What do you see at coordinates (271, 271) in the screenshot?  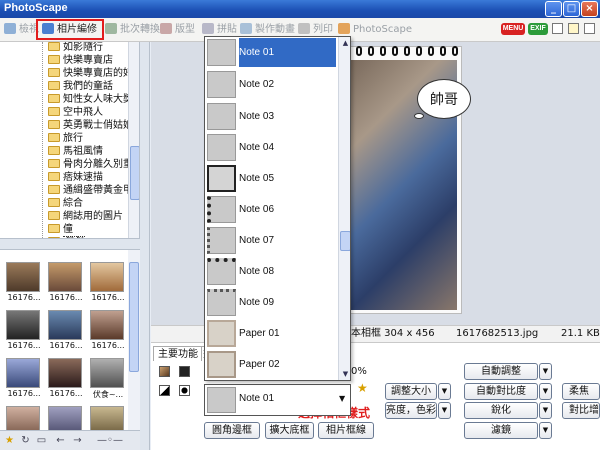 I see `list-item: Note 08` at bounding box center [271, 271].